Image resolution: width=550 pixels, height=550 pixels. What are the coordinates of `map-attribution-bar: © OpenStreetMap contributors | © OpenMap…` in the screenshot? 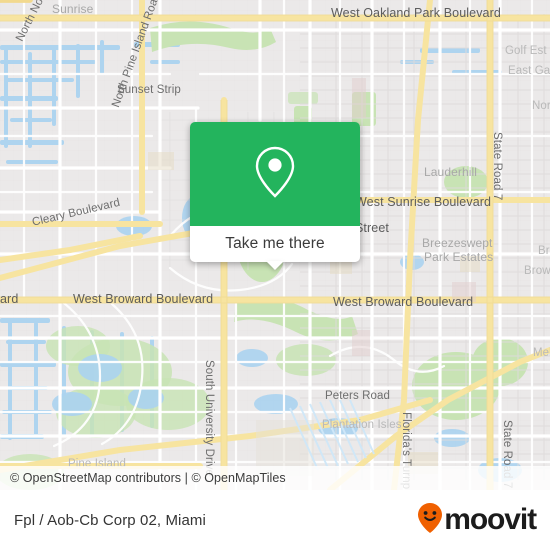 It's located at (275, 478).